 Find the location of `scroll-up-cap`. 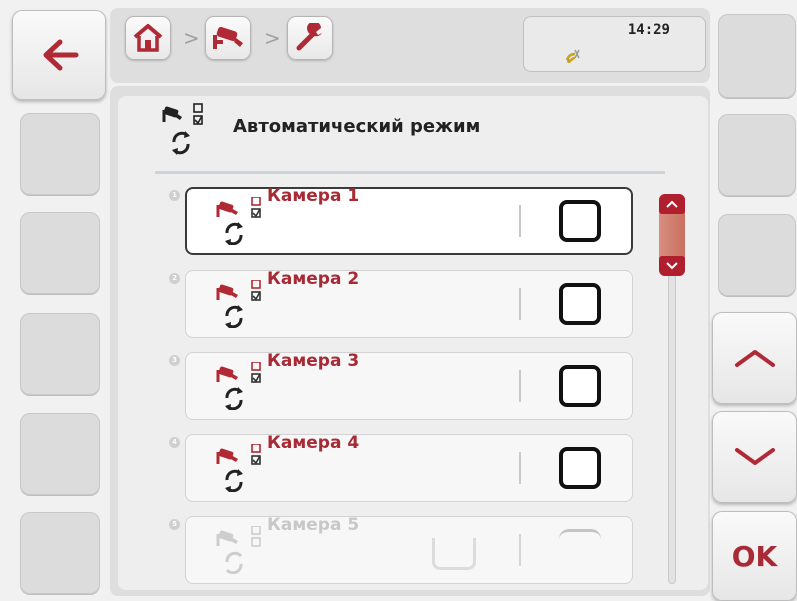

scroll-up-cap is located at coordinates (672, 204).